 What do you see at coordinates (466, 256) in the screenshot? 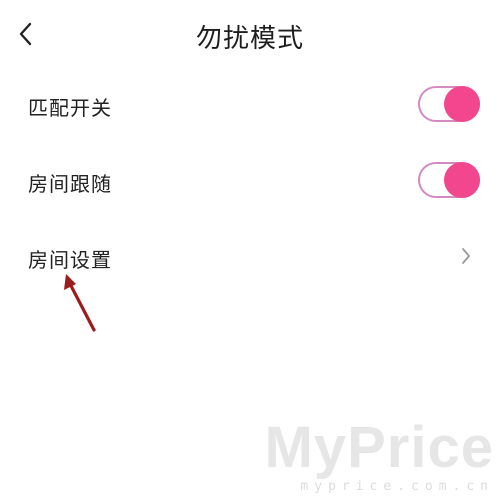
I see `chevron-right-icon` at bounding box center [466, 256].